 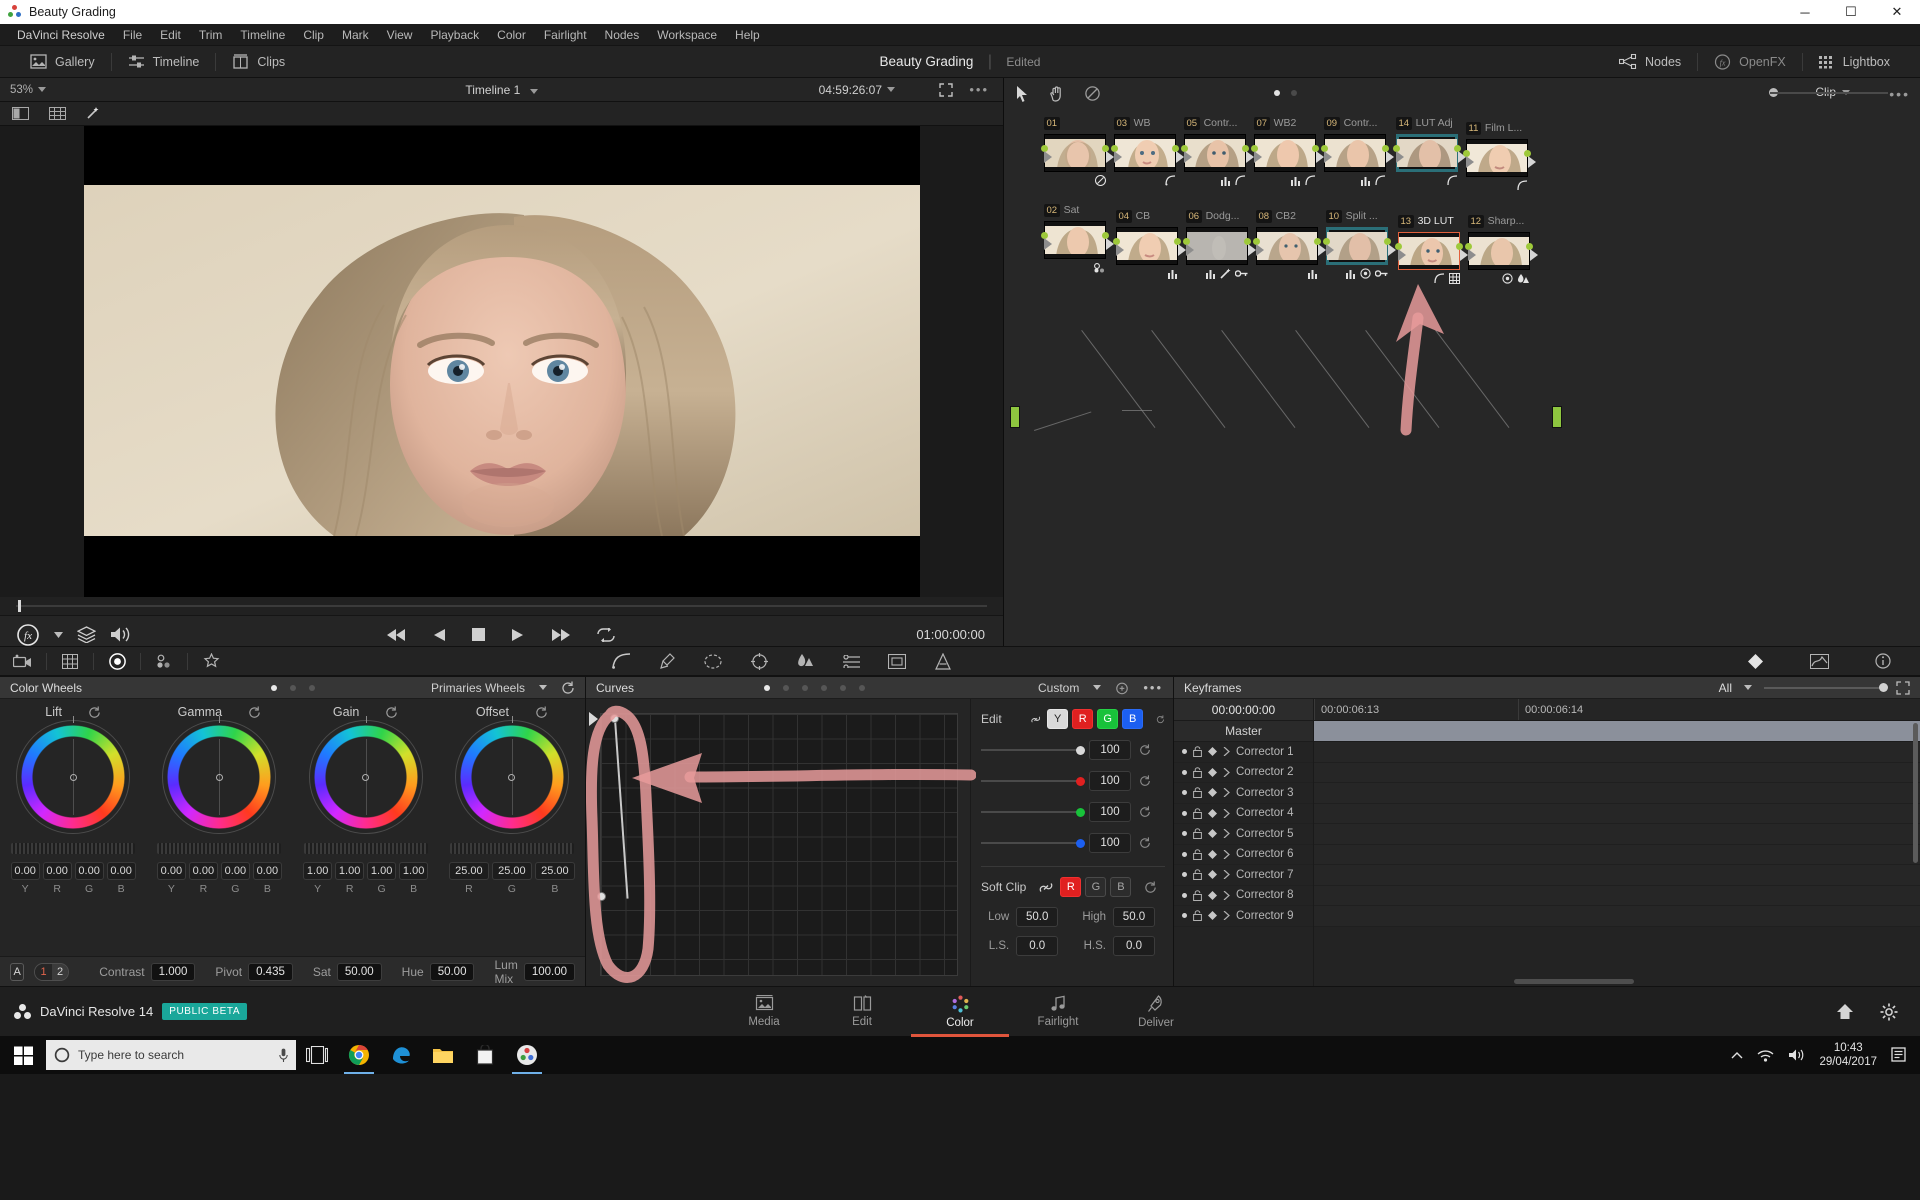 I want to click on keyframes-horizontal-scrollbar, so click(x=1574, y=981).